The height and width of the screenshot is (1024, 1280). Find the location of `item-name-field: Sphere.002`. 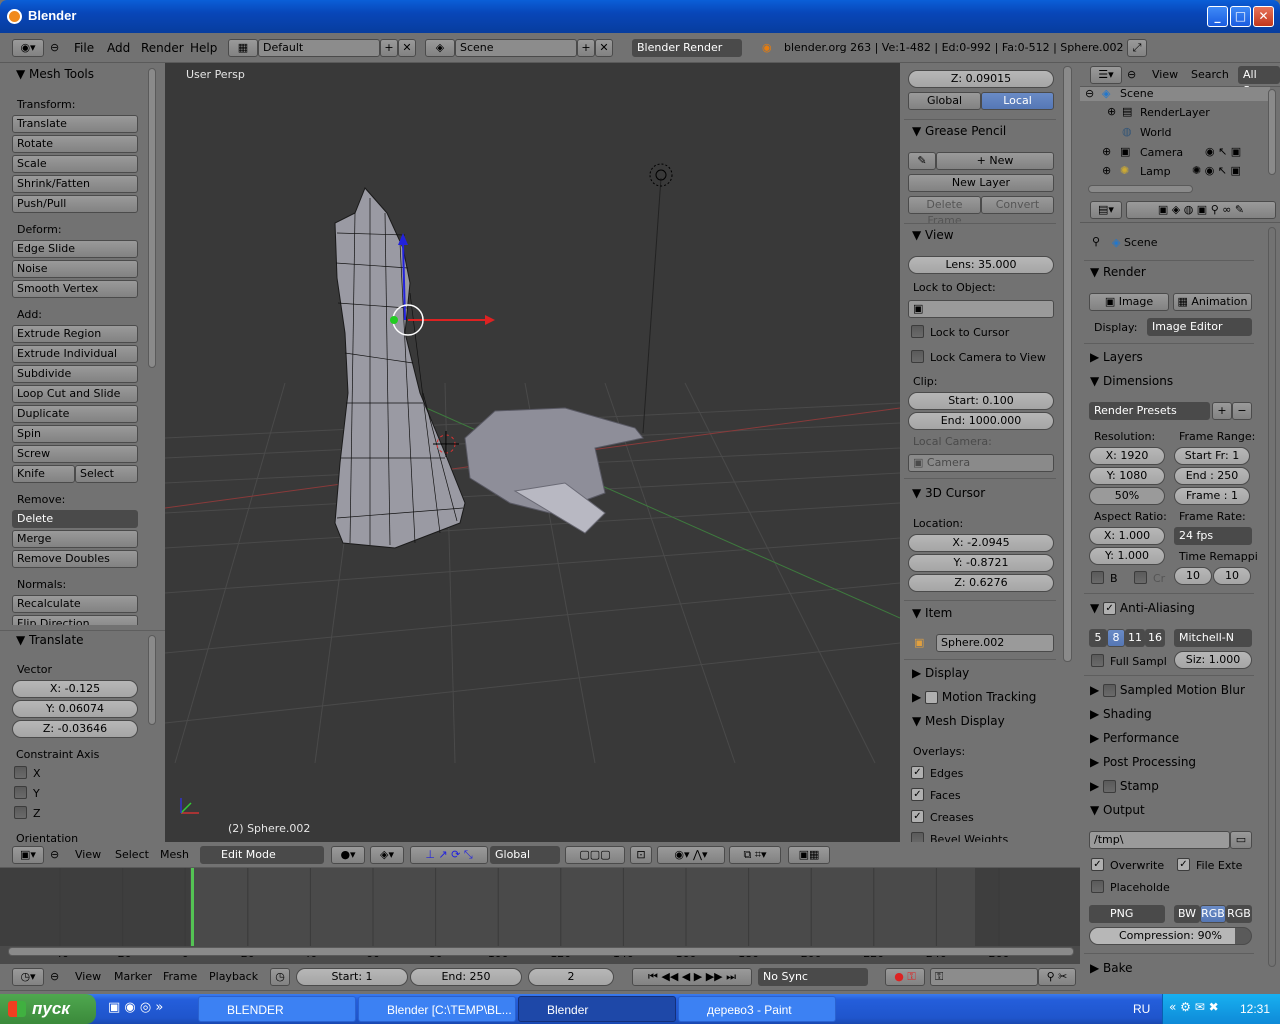

item-name-field: Sphere.002 is located at coordinates (995, 643).